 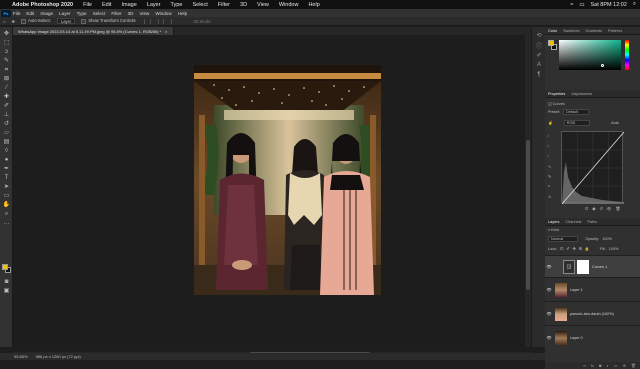 What do you see at coordinates (30, 13) in the screenshot?
I see `menu-edit: Edit` at bounding box center [30, 13].